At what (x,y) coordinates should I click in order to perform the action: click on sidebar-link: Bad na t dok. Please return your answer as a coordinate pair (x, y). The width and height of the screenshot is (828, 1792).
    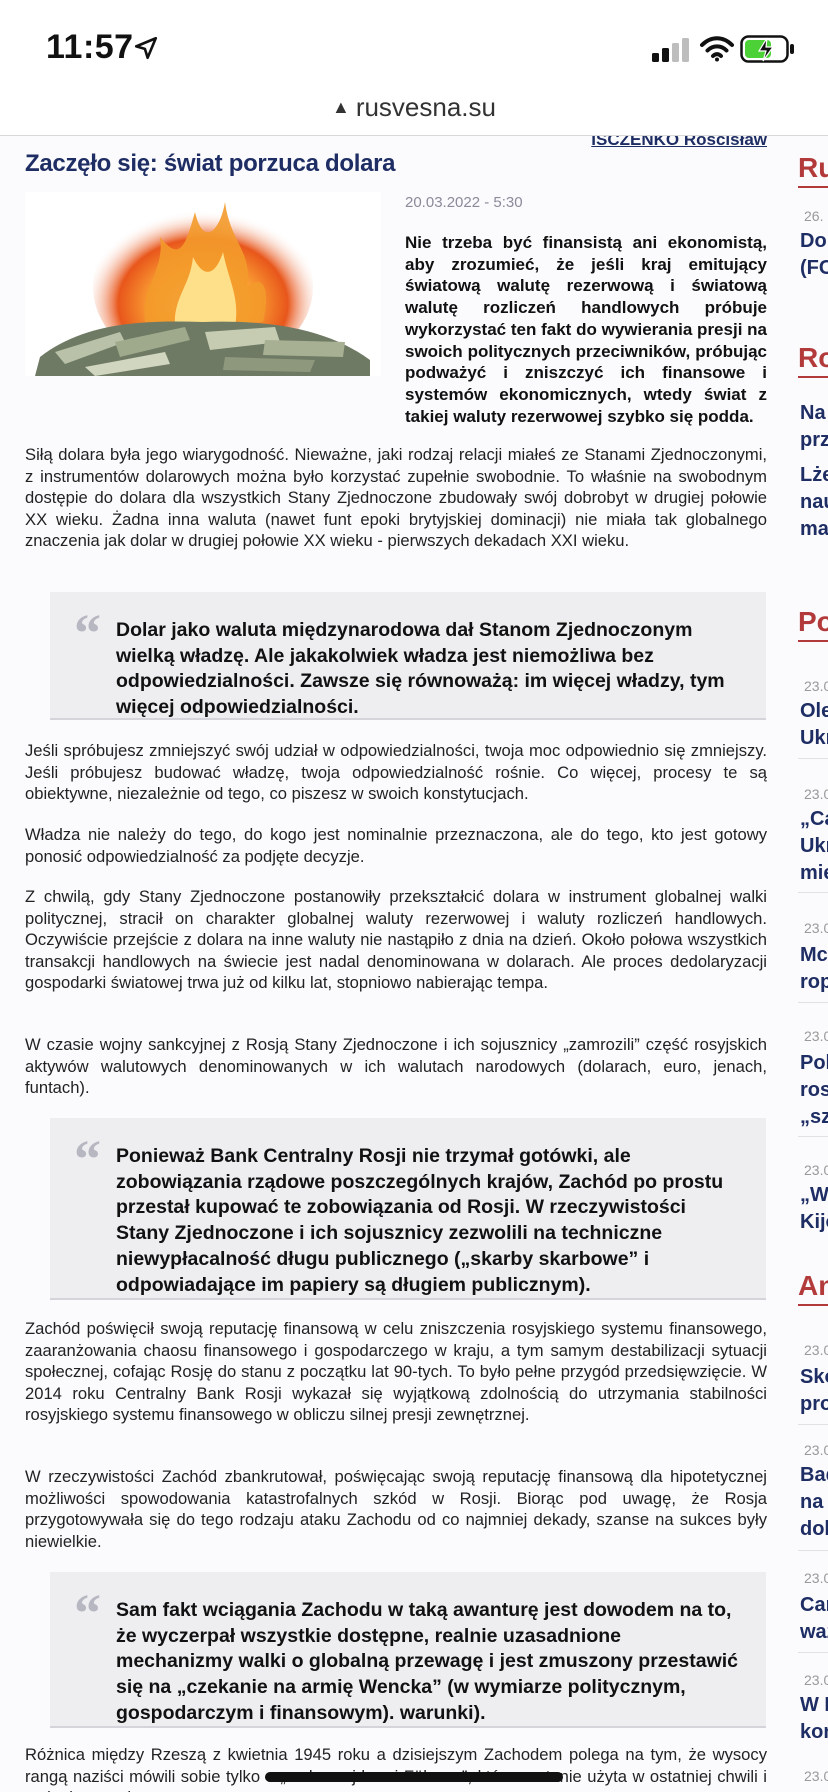
    Looking at the image, I should click on (814, 1502).